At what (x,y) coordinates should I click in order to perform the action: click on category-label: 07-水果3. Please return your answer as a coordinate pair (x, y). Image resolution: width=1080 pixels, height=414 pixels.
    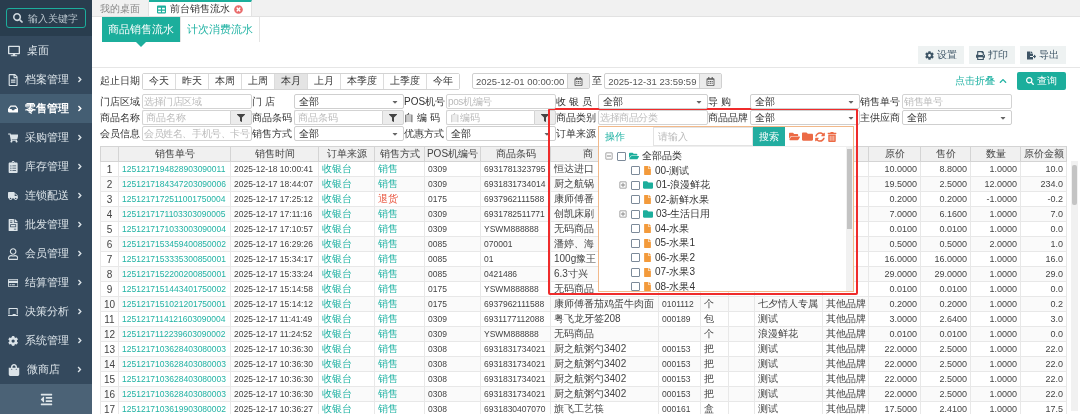
    Looking at the image, I should click on (675, 272).